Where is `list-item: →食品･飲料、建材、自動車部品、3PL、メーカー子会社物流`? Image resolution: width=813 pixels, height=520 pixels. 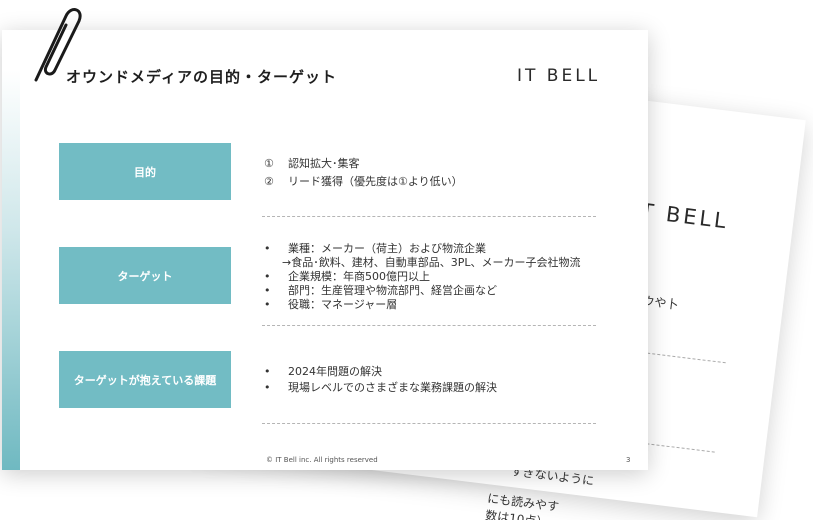 list-item: →食品･飲料、建材、自動車部品、3PL、メーカー子会社物流 is located at coordinates (422, 263).